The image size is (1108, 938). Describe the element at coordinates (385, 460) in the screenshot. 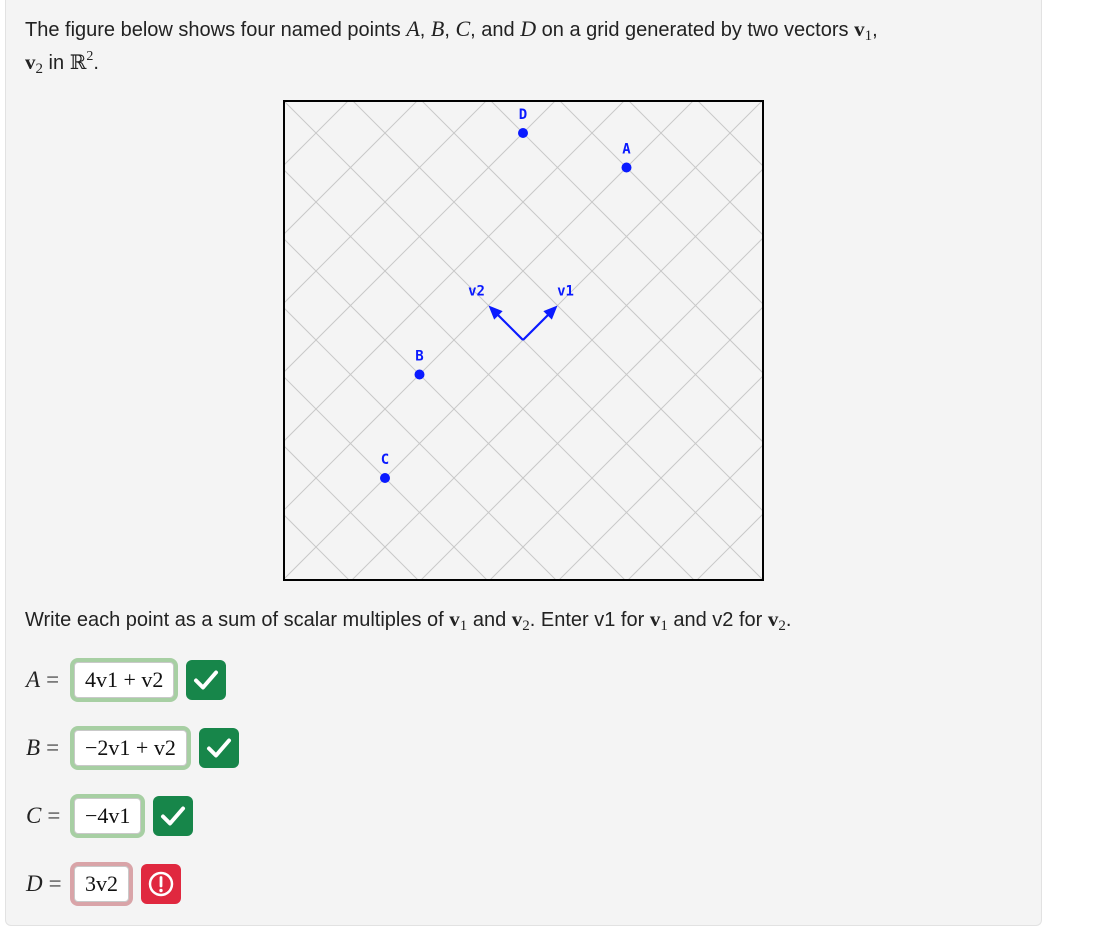

I see `point-label-C: C` at that location.